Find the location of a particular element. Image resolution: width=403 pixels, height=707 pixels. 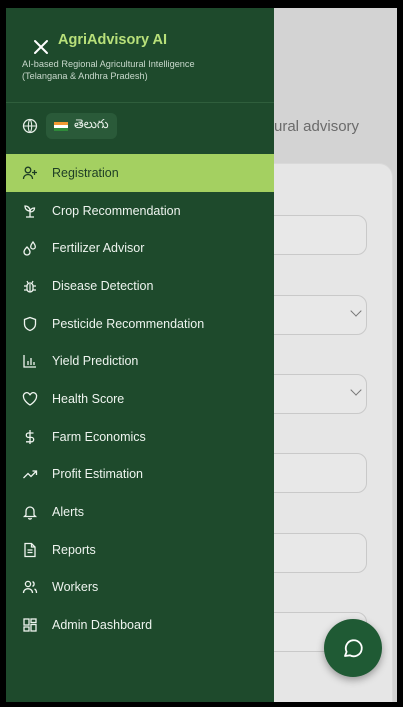

close-button is located at coordinates (41, 47).